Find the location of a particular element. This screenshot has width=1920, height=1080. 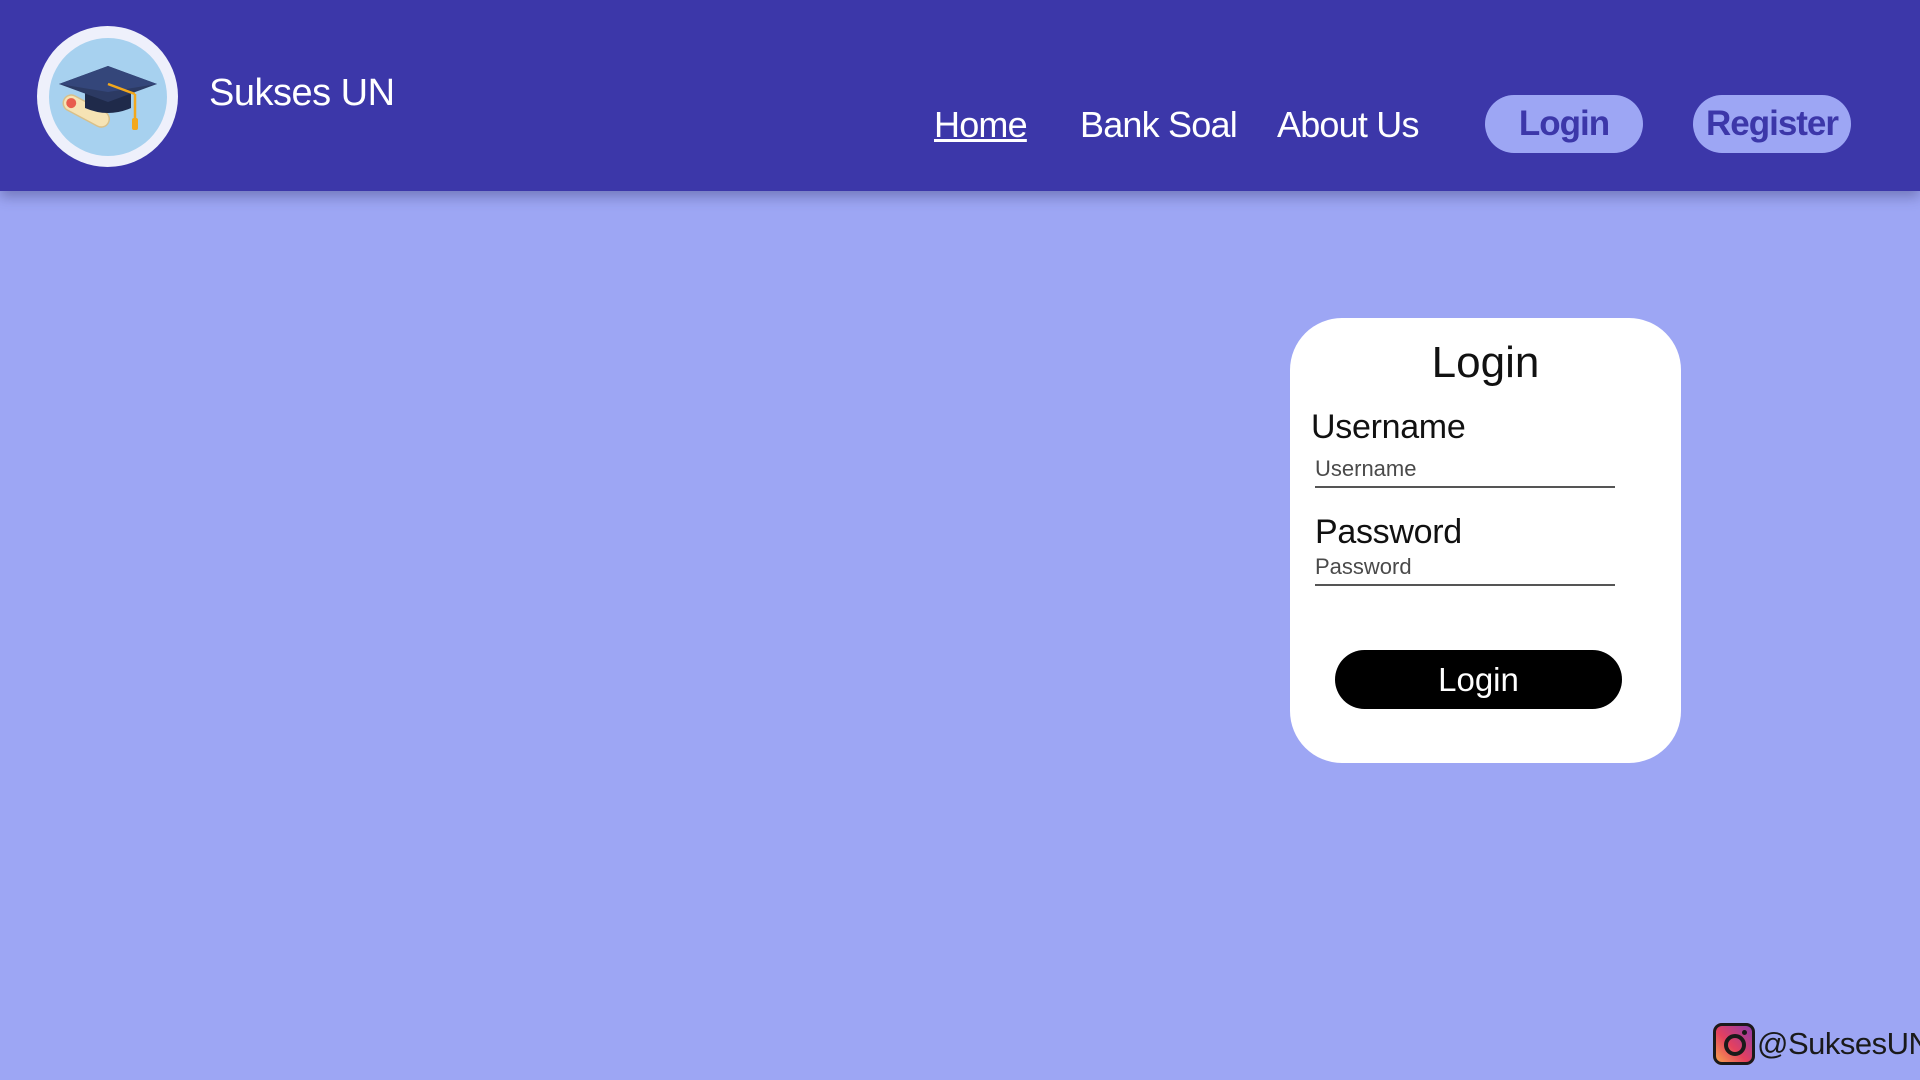

nav-home-link: Home is located at coordinates (981, 125).